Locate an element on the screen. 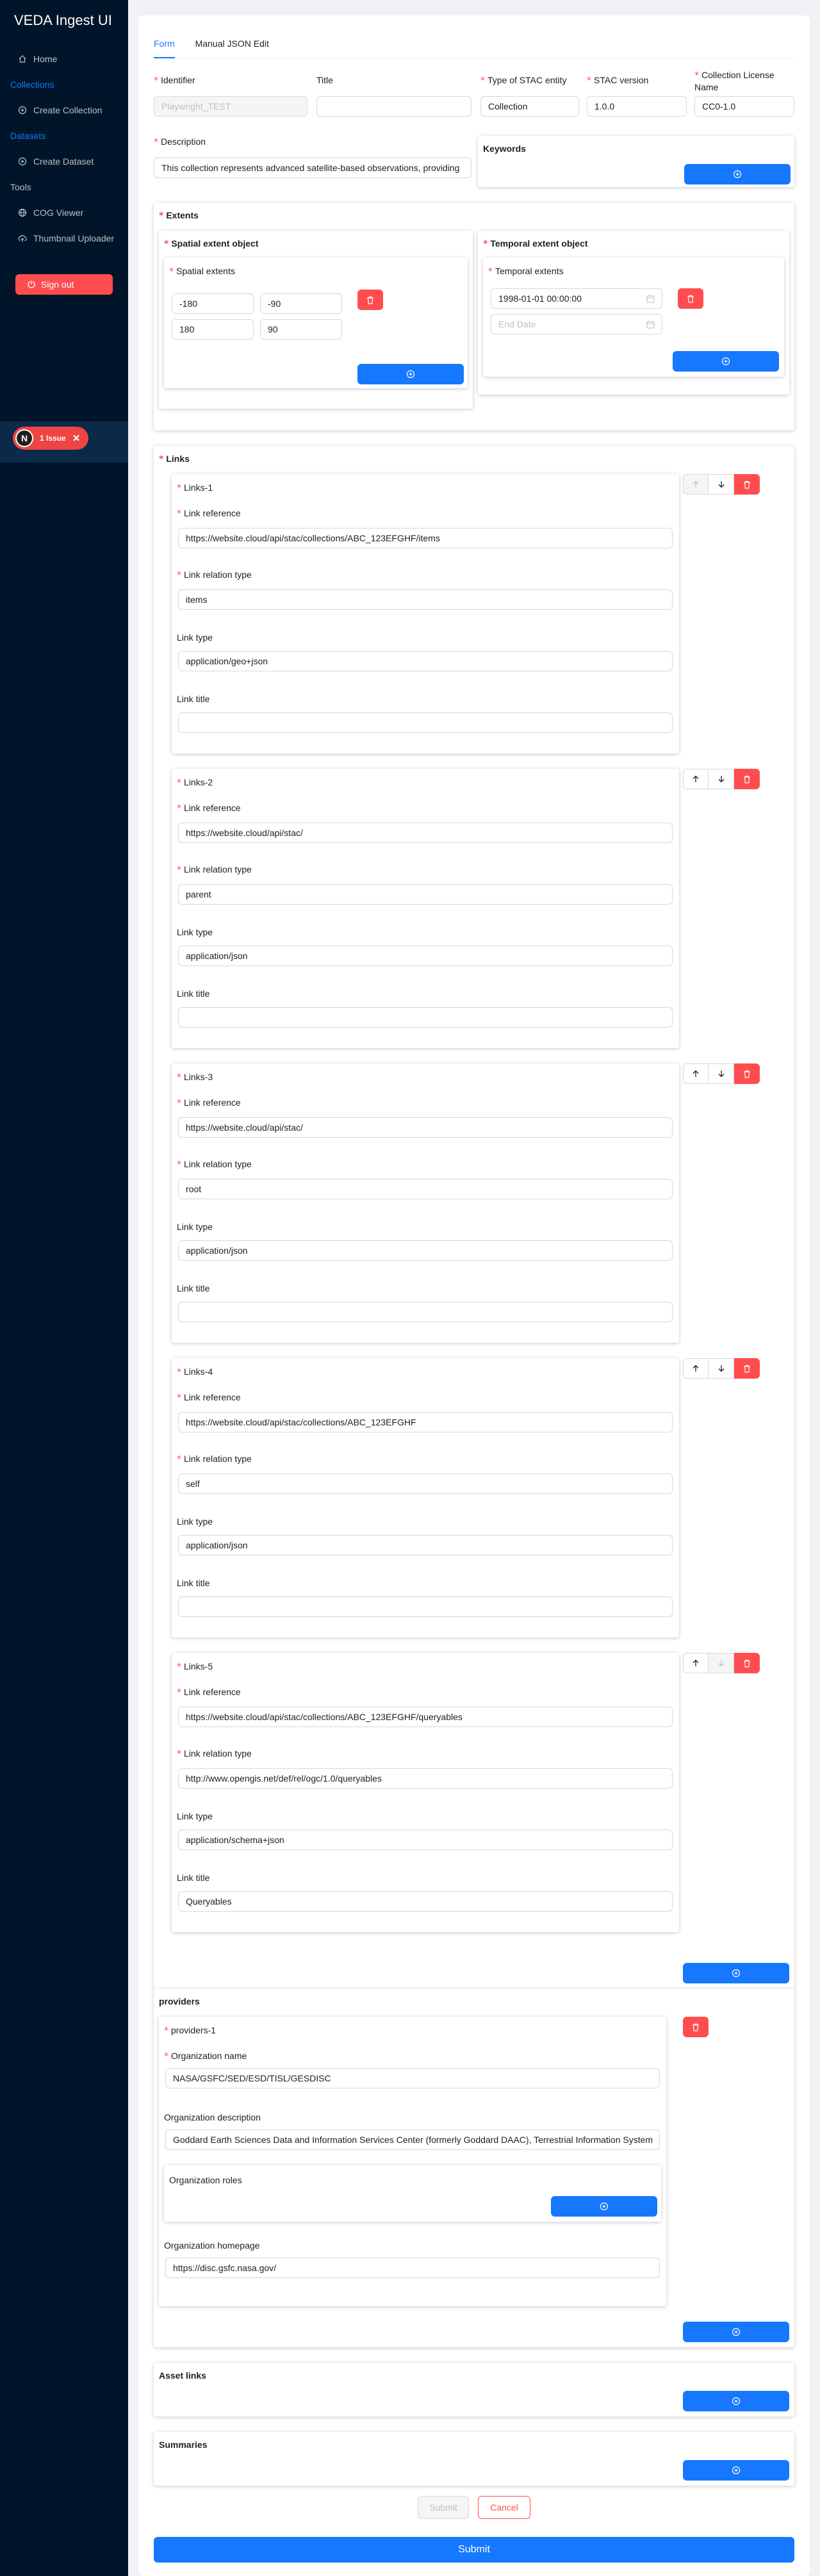 The height and width of the screenshot is (2576, 820). description-input is located at coordinates (313, 168).